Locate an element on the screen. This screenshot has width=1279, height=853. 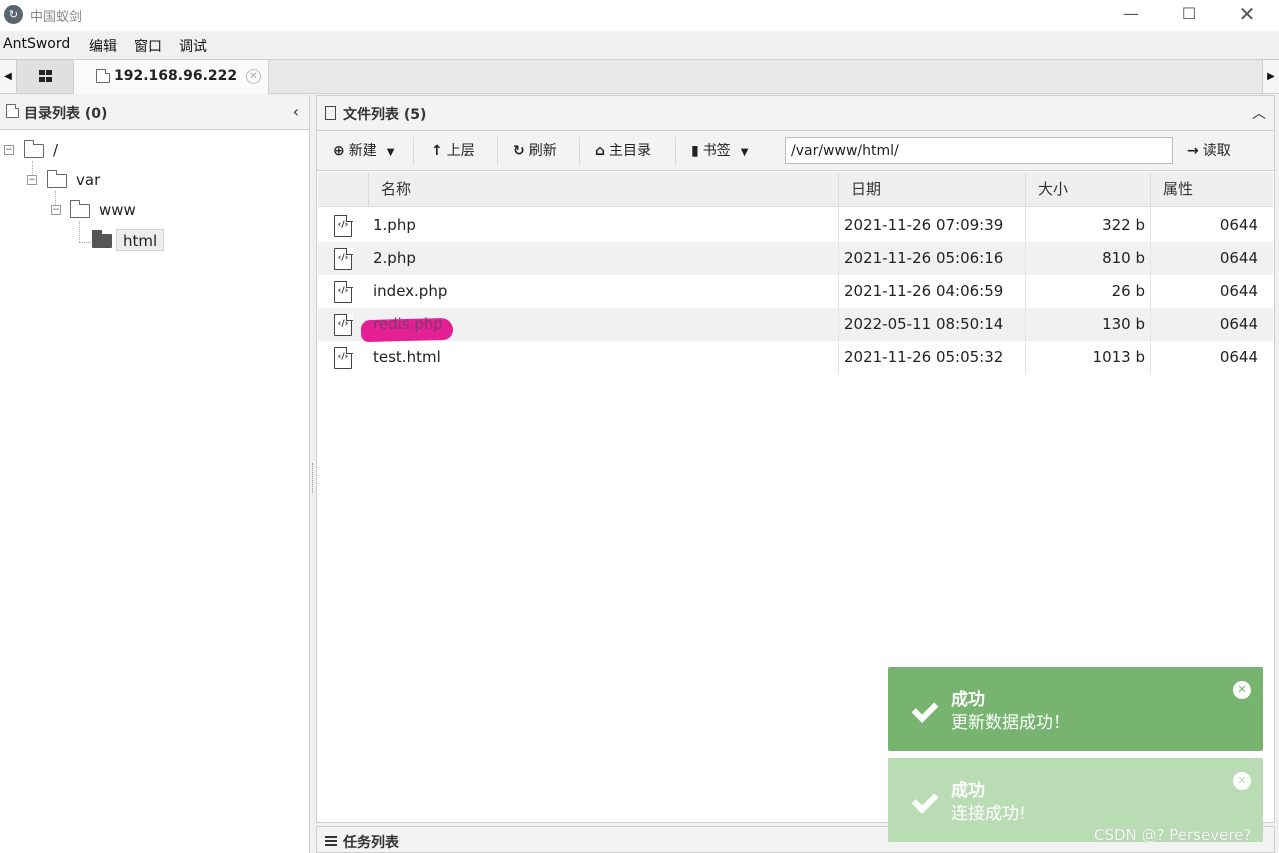
tree-label: www is located at coordinates (117, 210).